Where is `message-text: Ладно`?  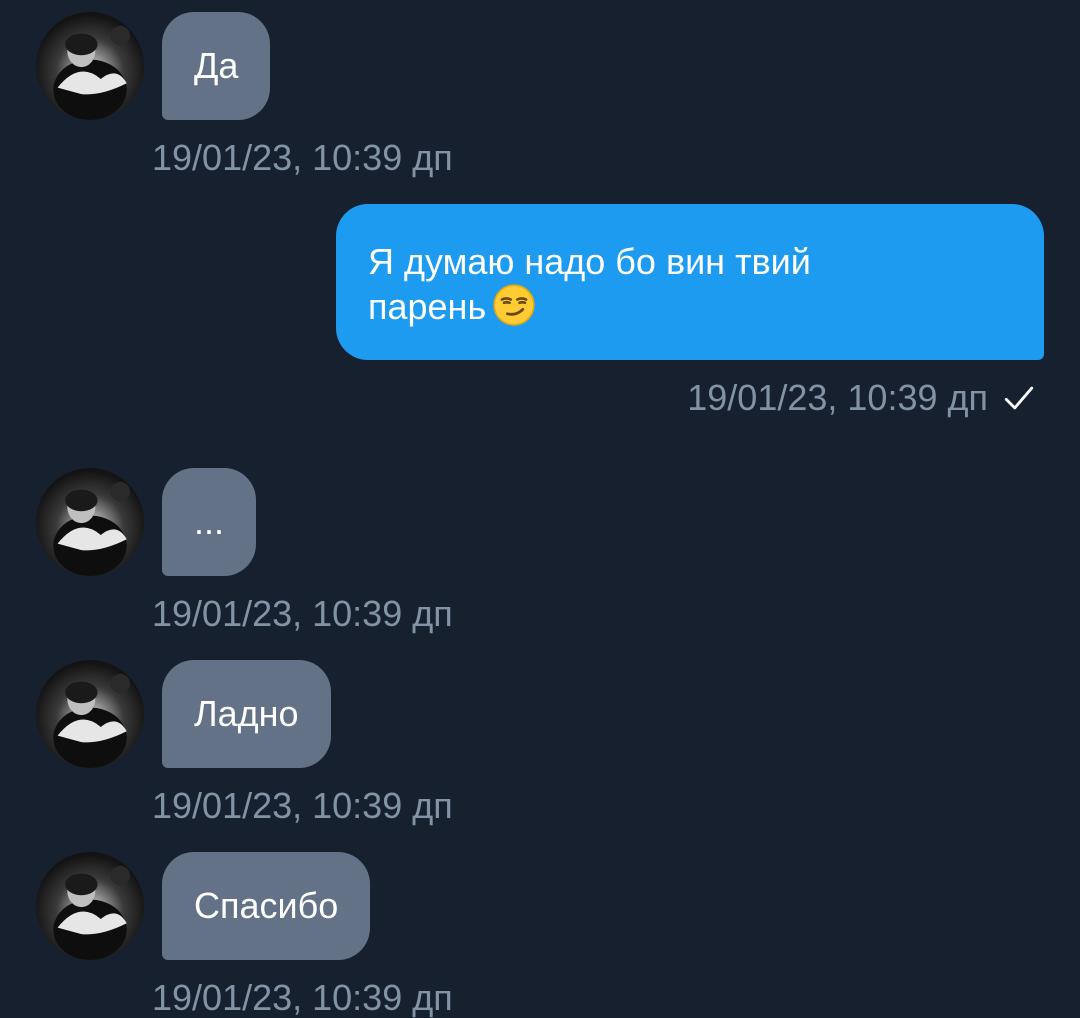 message-text: Ладно is located at coordinates (246, 713).